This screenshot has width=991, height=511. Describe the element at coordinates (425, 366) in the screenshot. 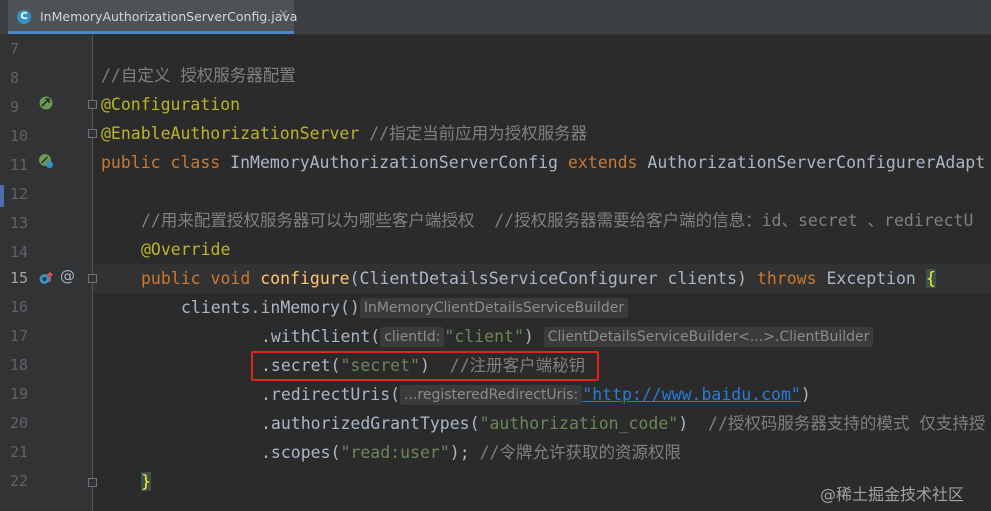

I see `highlight-annotation-box` at that location.